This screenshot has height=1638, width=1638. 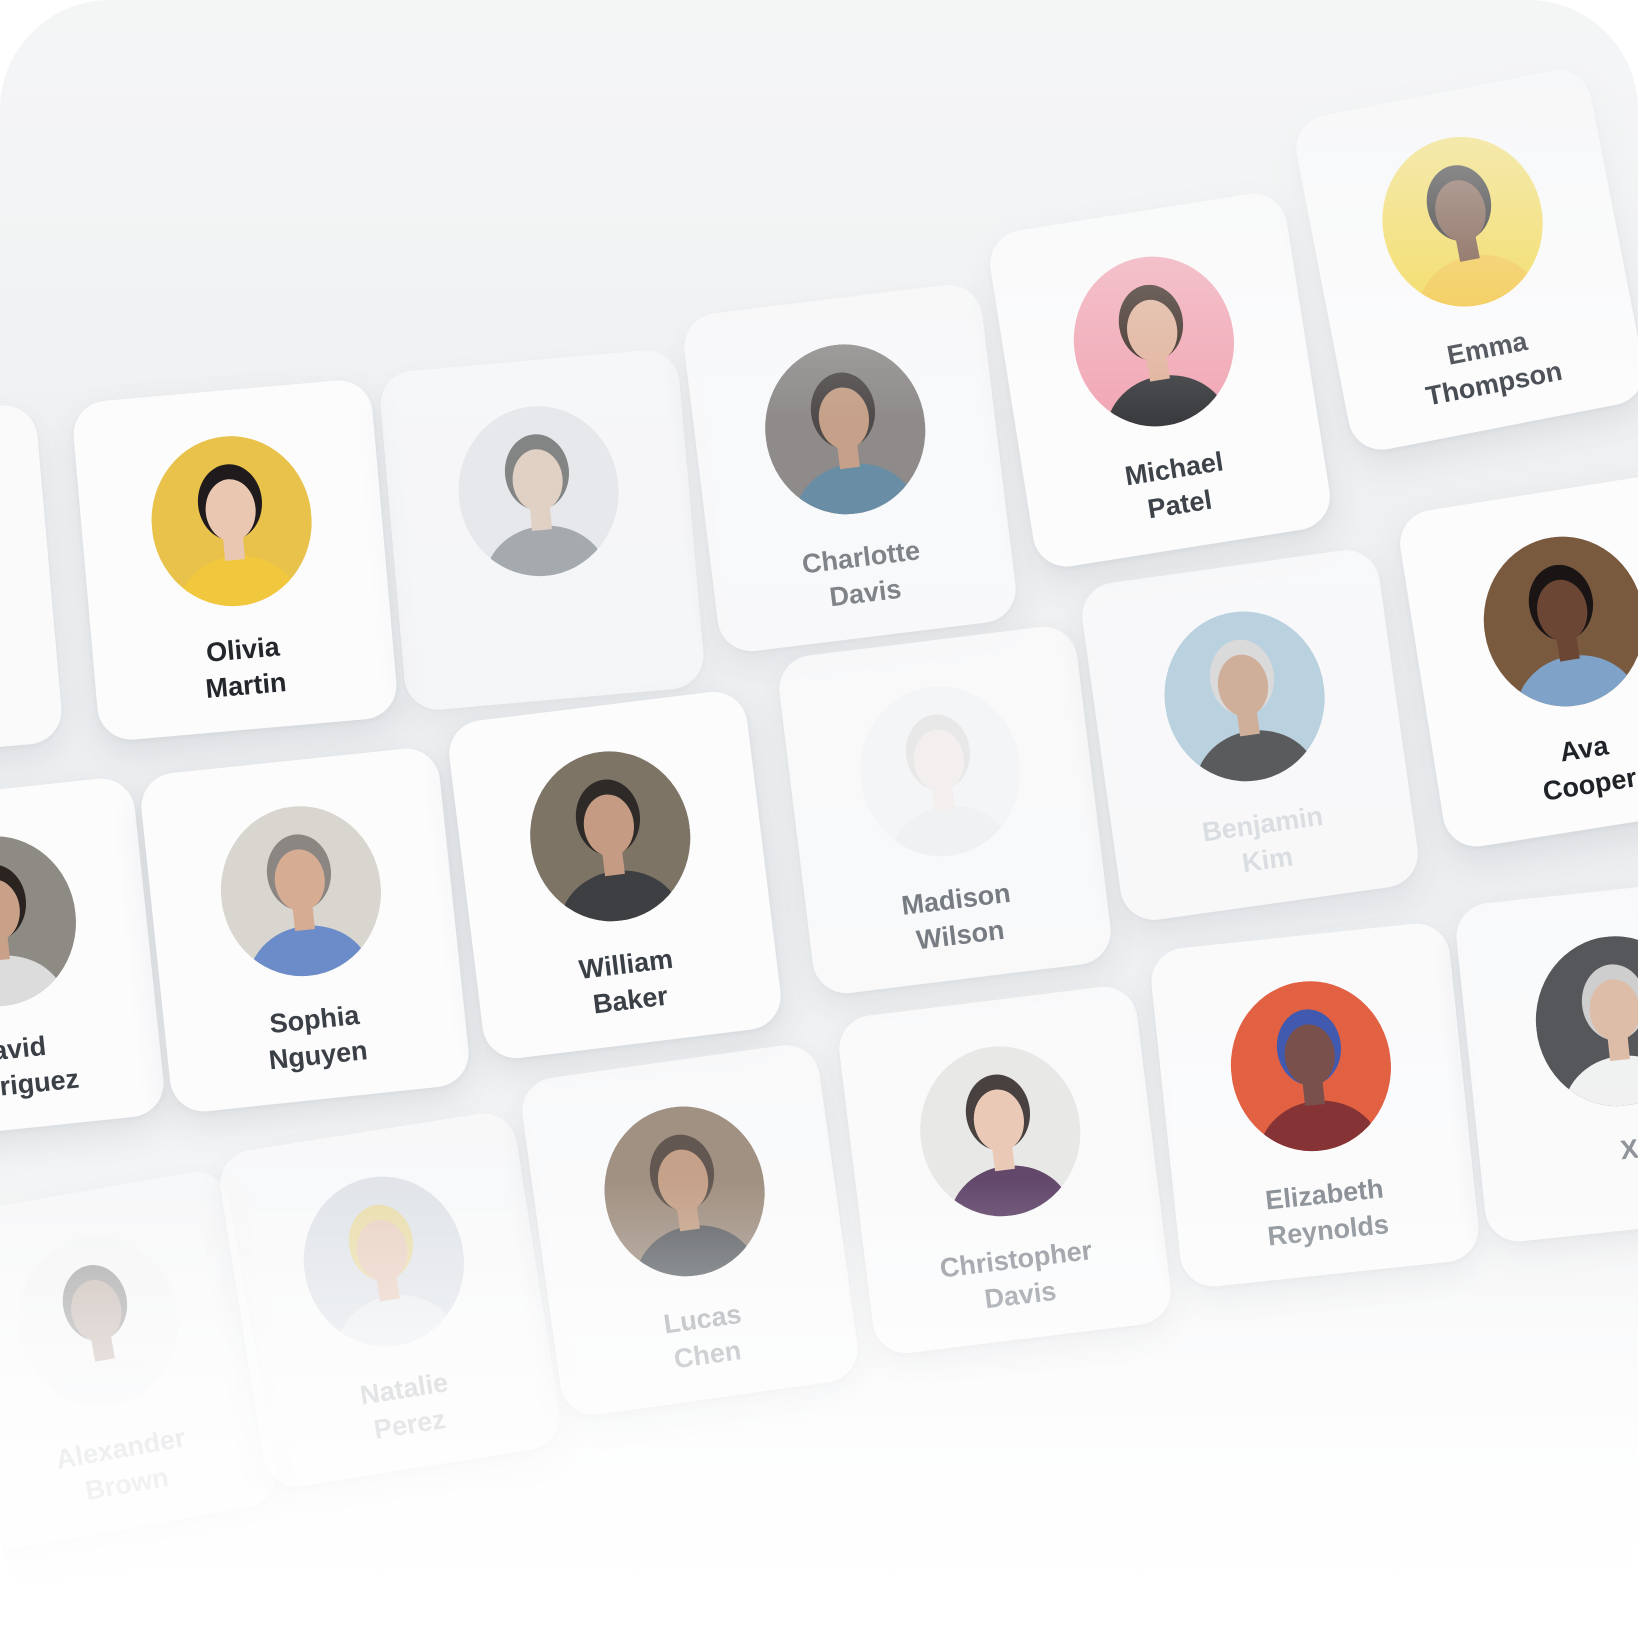 What do you see at coordinates (1327, 1212) in the screenshot?
I see `profile-name: Elizabeth Reynolds` at bounding box center [1327, 1212].